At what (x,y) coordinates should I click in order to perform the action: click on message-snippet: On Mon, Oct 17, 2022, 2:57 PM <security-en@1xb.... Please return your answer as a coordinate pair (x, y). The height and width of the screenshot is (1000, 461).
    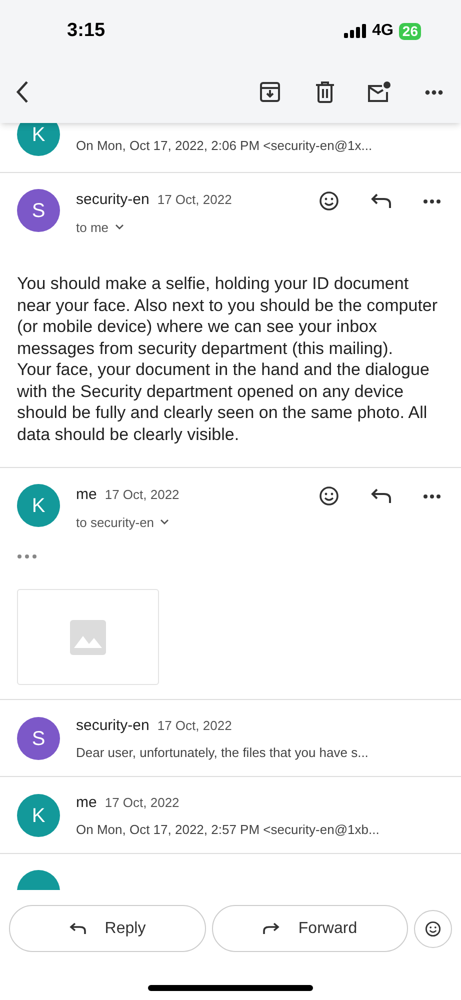
    Looking at the image, I should click on (228, 830).